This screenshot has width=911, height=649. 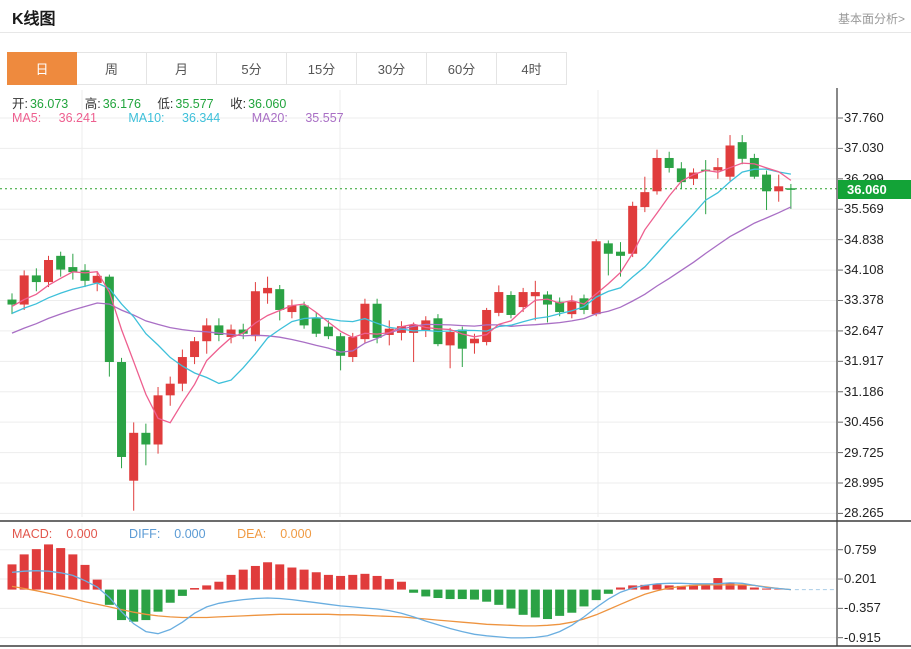 What do you see at coordinates (864, 513) in the screenshot?
I see `price-tick-label: 28.265` at bounding box center [864, 513].